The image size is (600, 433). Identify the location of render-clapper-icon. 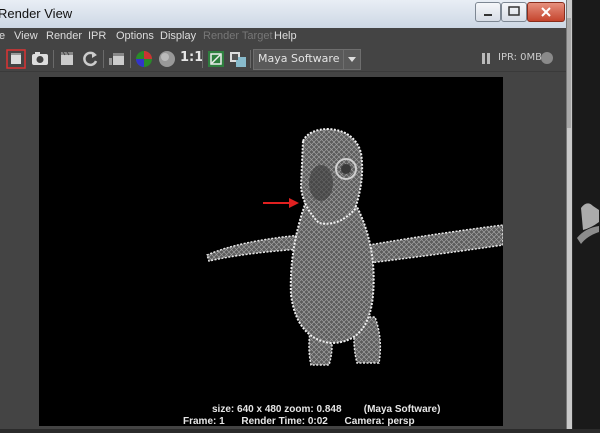
(16, 59).